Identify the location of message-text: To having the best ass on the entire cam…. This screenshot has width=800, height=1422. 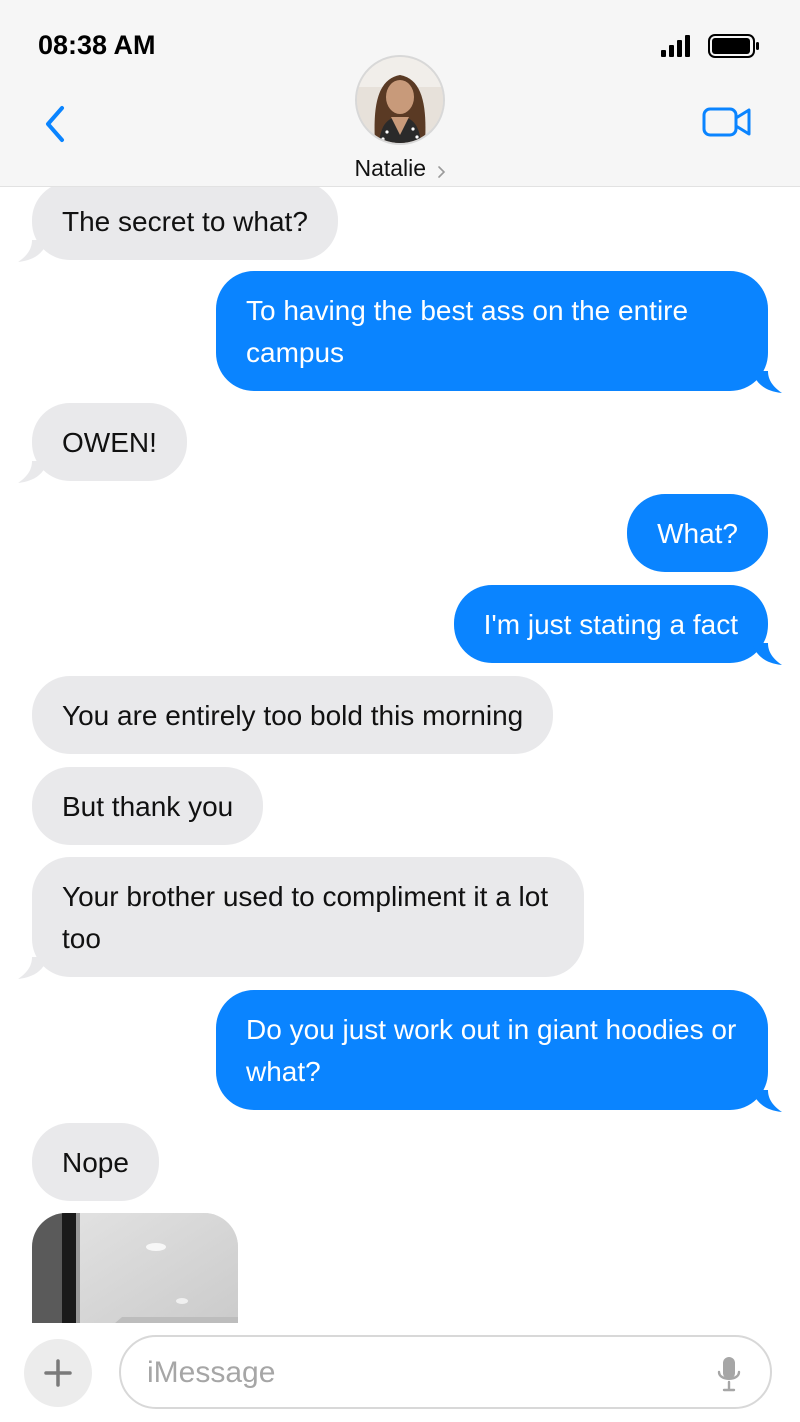
(467, 331).